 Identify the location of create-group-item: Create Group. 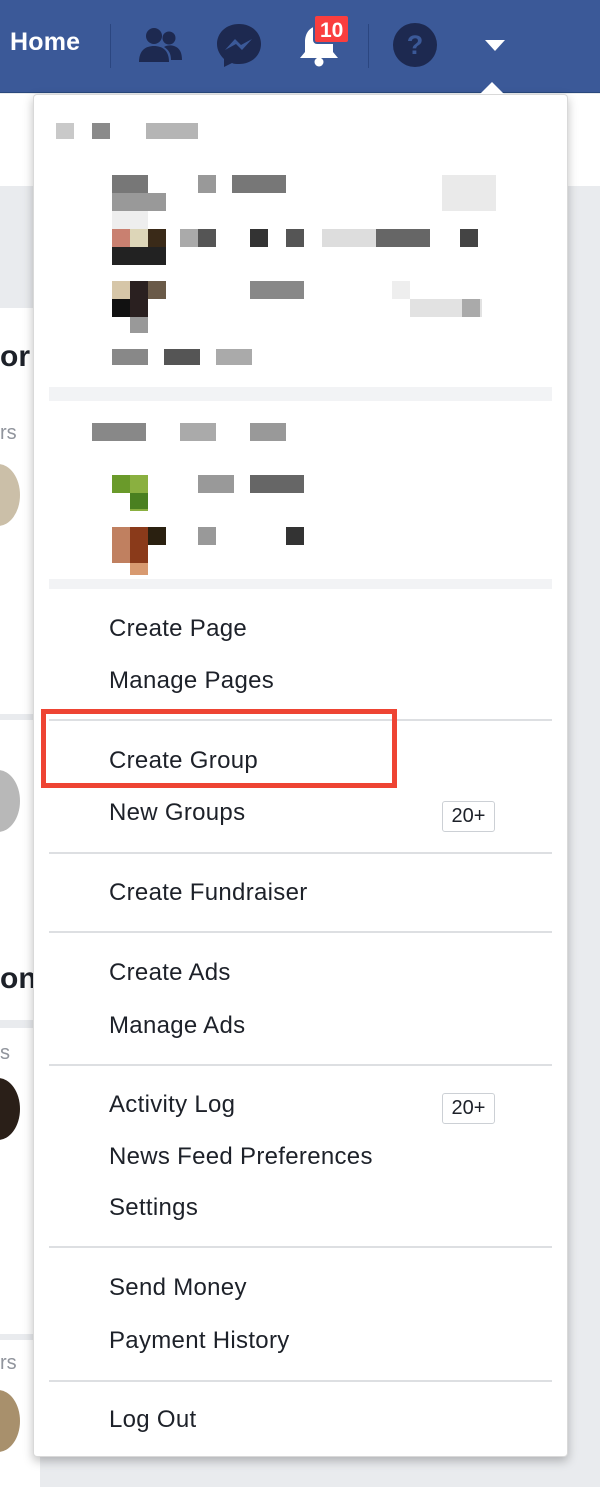
(183, 761).